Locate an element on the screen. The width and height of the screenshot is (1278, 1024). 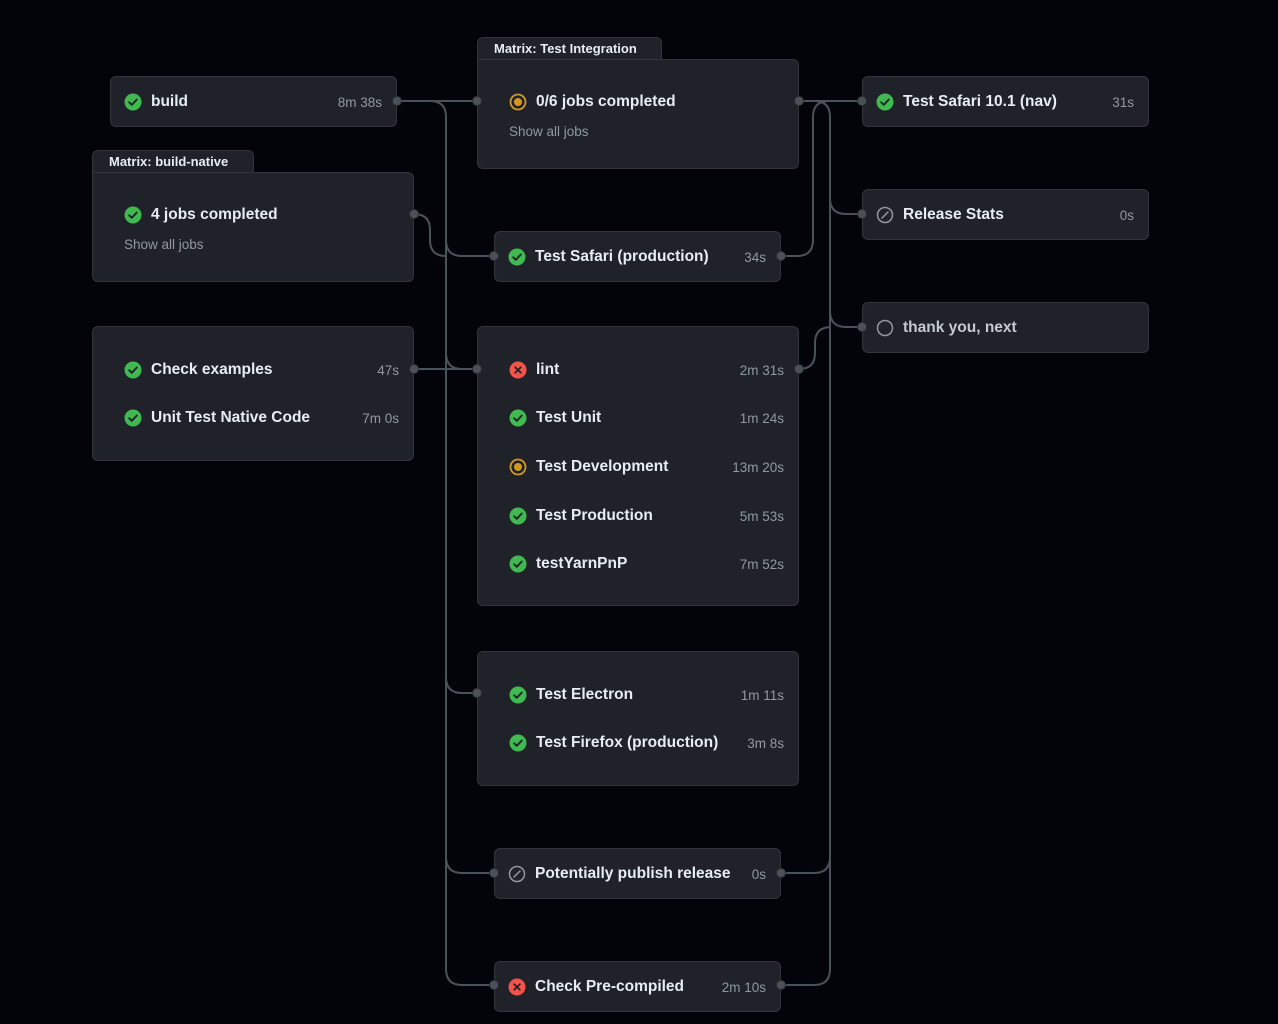
job-card-thank-you-next: thank you, next is located at coordinates (1005, 327).